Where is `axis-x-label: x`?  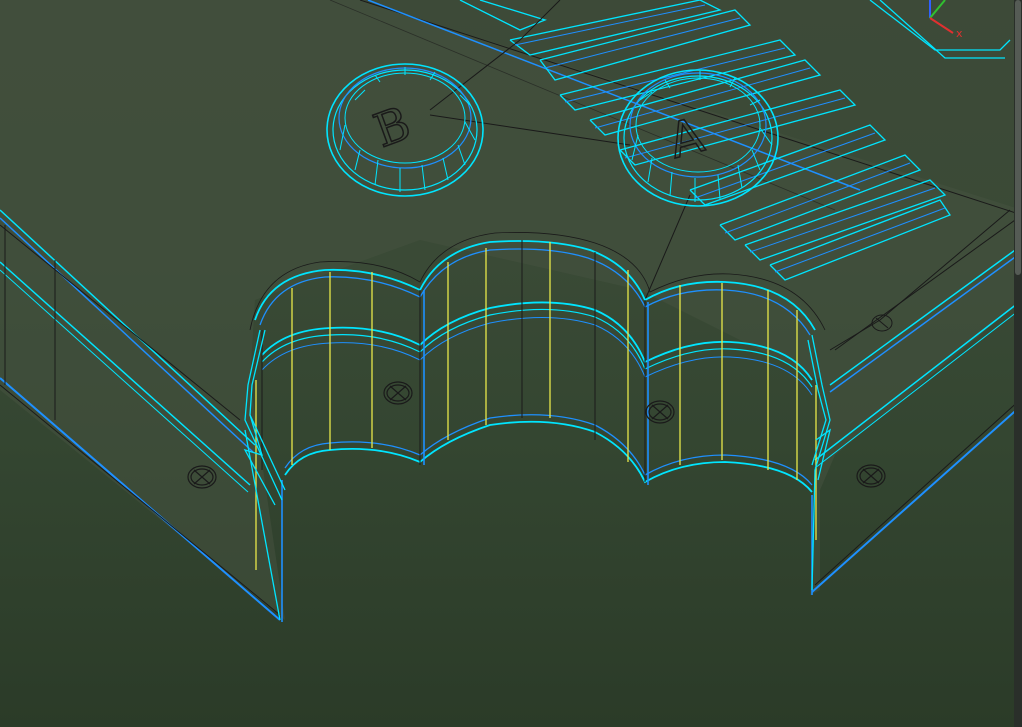
axis-x-label: x is located at coordinates (959, 33).